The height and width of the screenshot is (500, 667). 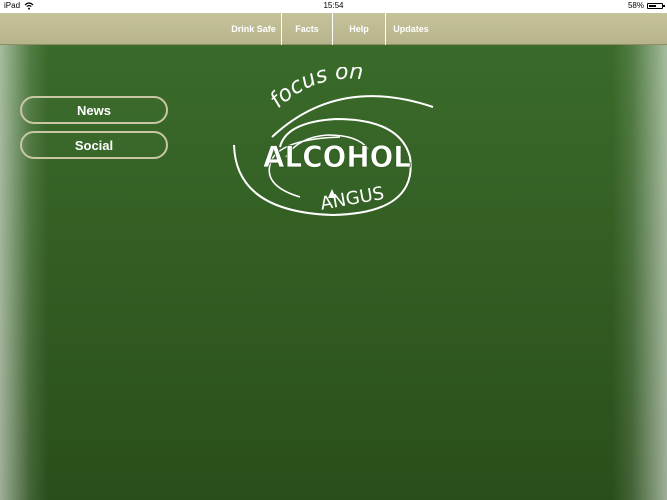 I want to click on logo-alcohol: ALCOHOL, so click(x=337, y=157).